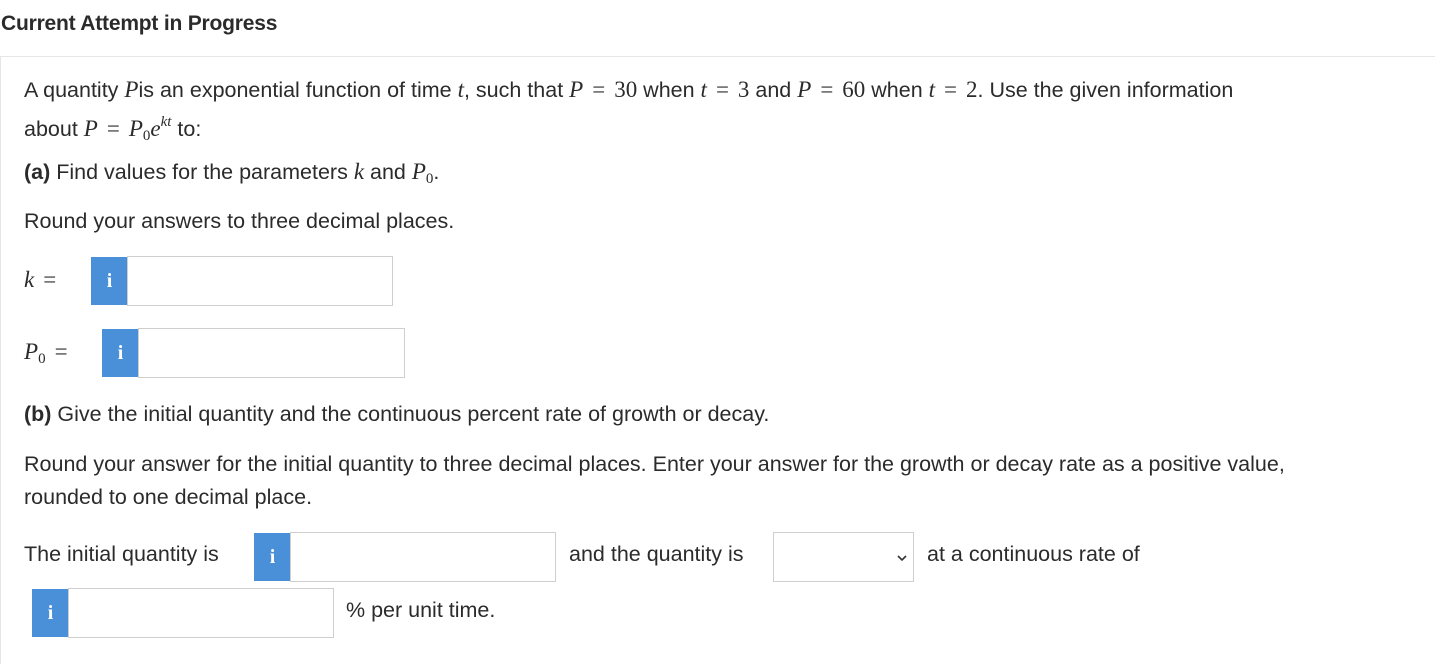  I want to click on quantity-trend-label: and the quantity is, so click(656, 554).